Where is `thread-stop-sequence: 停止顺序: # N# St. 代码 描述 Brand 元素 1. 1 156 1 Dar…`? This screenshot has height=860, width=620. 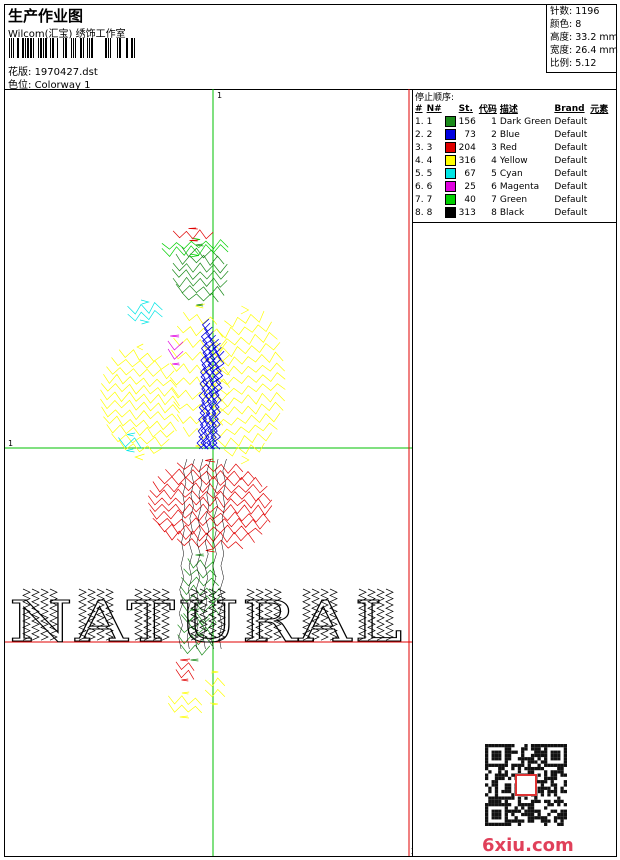 thread-stop-sequence: 停止顺序: # N# St. 代码 描述 Brand 元素 1. 1 156 1 Dar… is located at coordinates (514, 156).